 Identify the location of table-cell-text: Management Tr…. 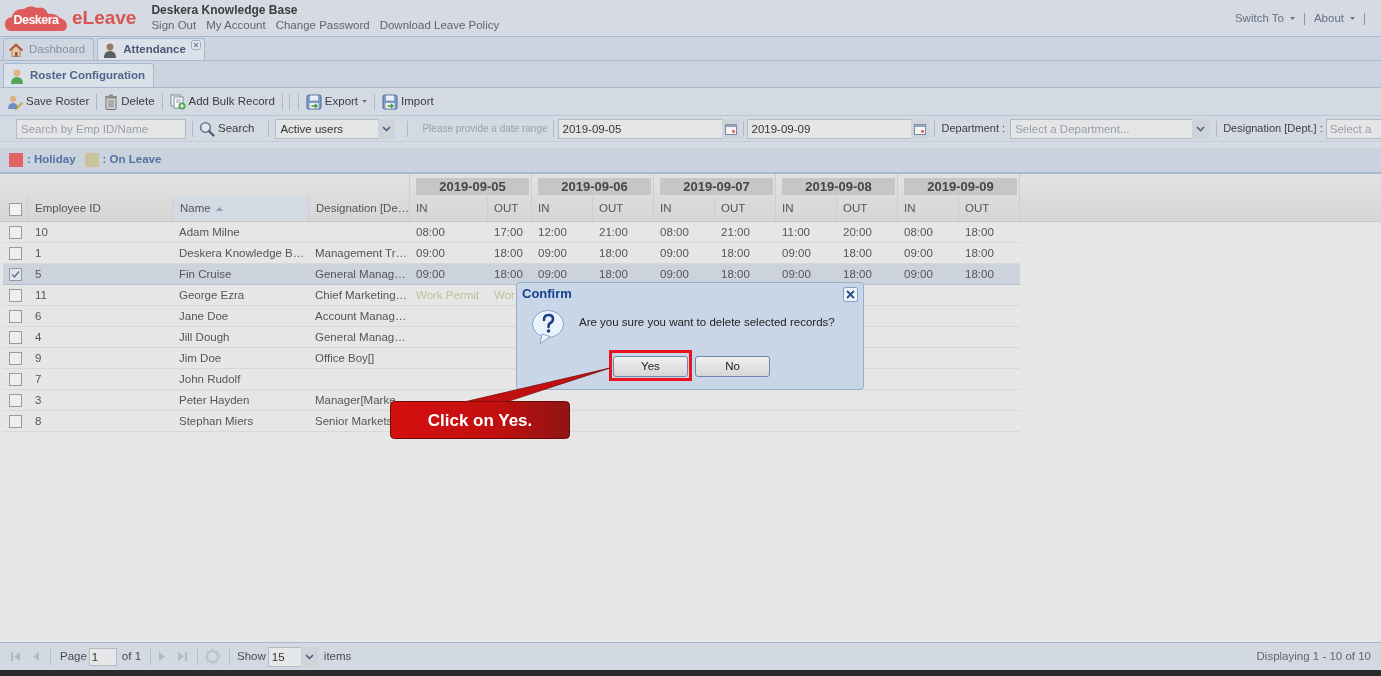
(361, 253).